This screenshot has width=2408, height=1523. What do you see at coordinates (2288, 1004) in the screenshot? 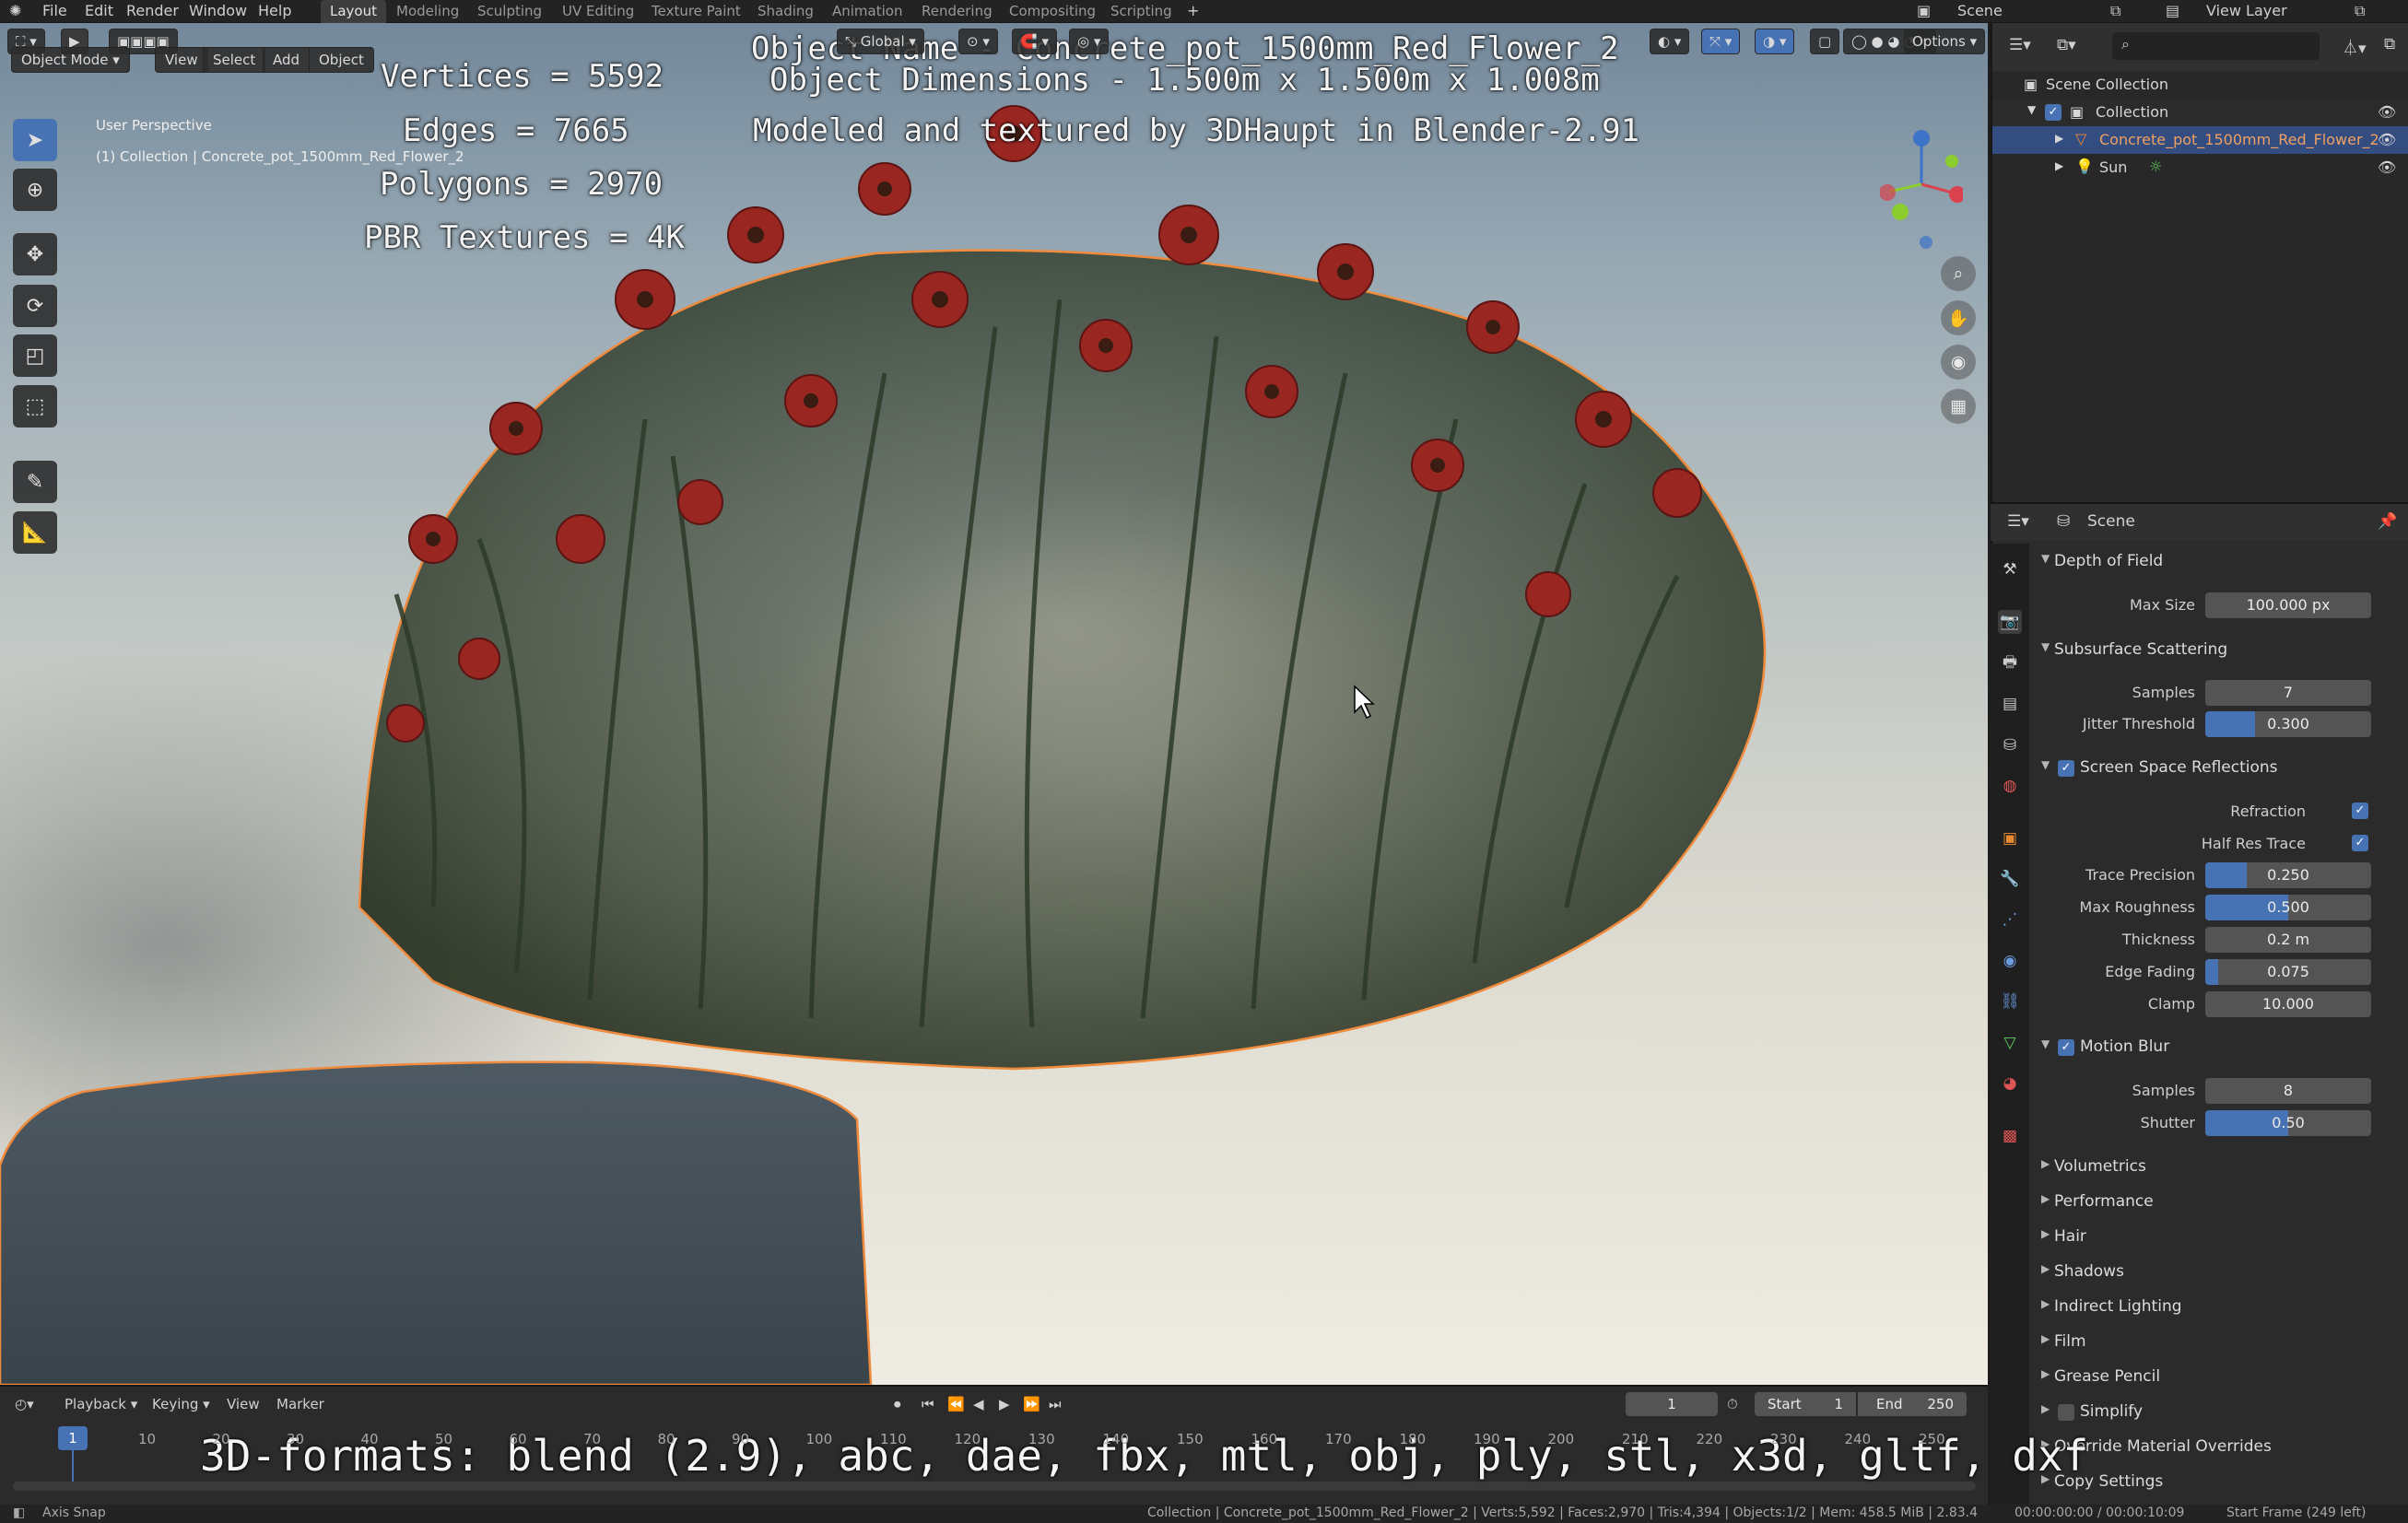
I see `clamp-field: 10.000` at bounding box center [2288, 1004].